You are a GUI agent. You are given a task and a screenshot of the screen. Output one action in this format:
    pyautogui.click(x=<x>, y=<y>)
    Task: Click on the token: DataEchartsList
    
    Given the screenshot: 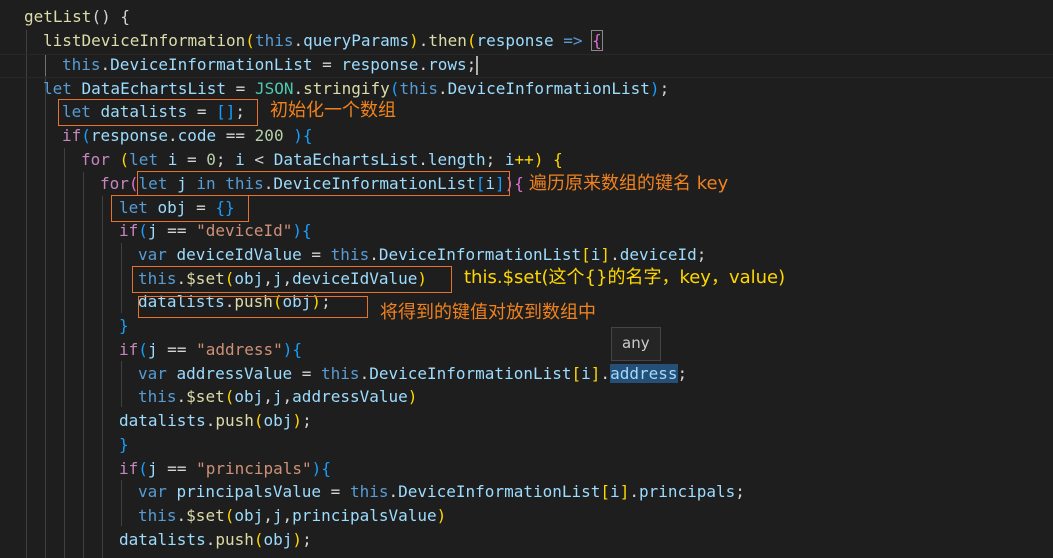 What is the action you would take?
    pyautogui.click(x=346, y=159)
    